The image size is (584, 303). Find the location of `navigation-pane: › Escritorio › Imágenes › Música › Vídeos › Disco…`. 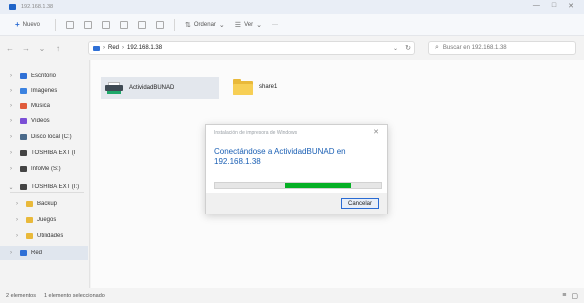

navigation-pane: › Escritorio › Imágenes › Música › Vídeos › Disco… is located at coordinates (45, 174).